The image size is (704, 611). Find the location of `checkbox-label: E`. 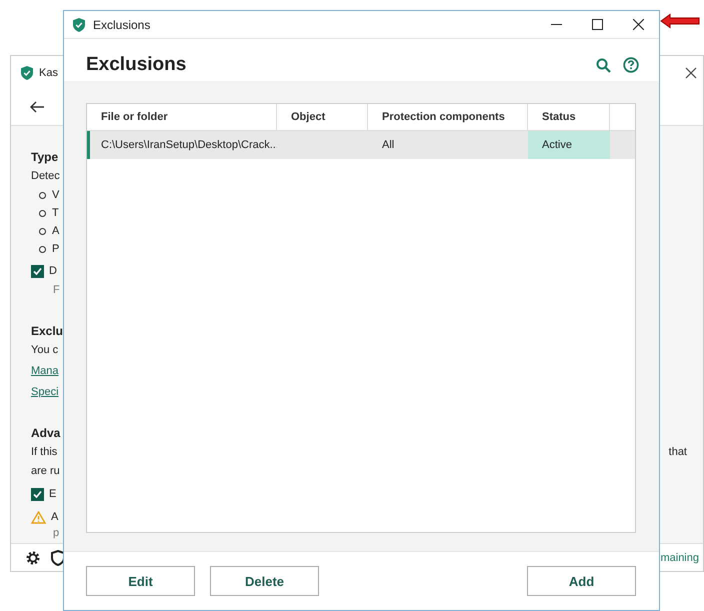

checkbox-label: E is located at coordinates (52, 494).